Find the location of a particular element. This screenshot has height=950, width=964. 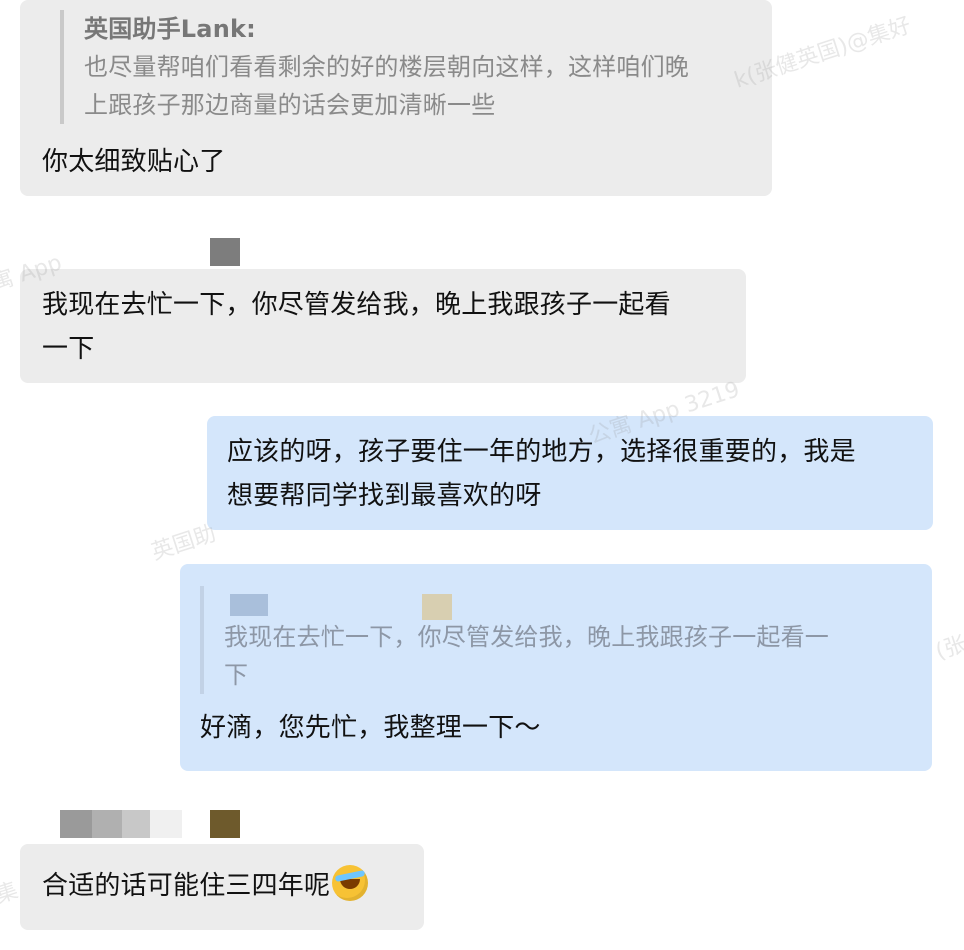

message-text: 我现在去忙一下，你尽管发给我，晚上我跟孩子一起看 is located at coordinates (356, 305).